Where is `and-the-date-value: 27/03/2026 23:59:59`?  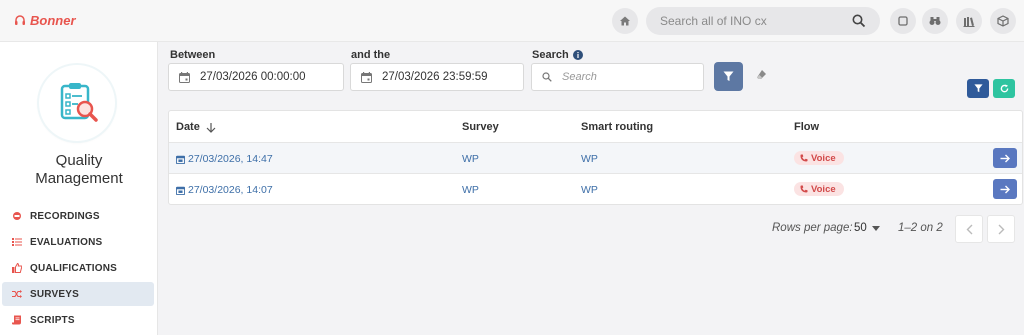 and-the-date-value: 27/03/2026 23:59:59 is located at coordinates (435, 77).